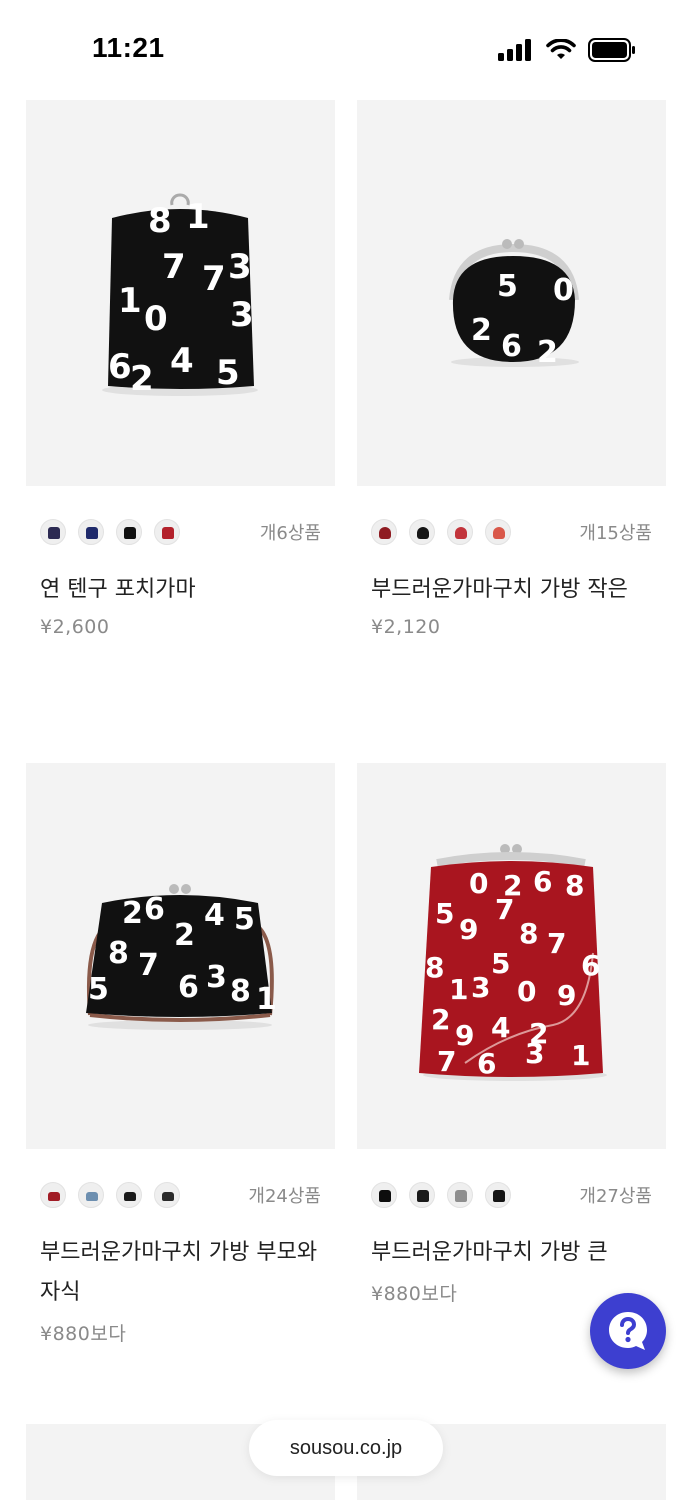 This screenshot has height=1500, width=692. What do you see at coordinates (406, 627) in the screenshot?
I see `product-price: ¥2,120` at bounding box center [406, 627].